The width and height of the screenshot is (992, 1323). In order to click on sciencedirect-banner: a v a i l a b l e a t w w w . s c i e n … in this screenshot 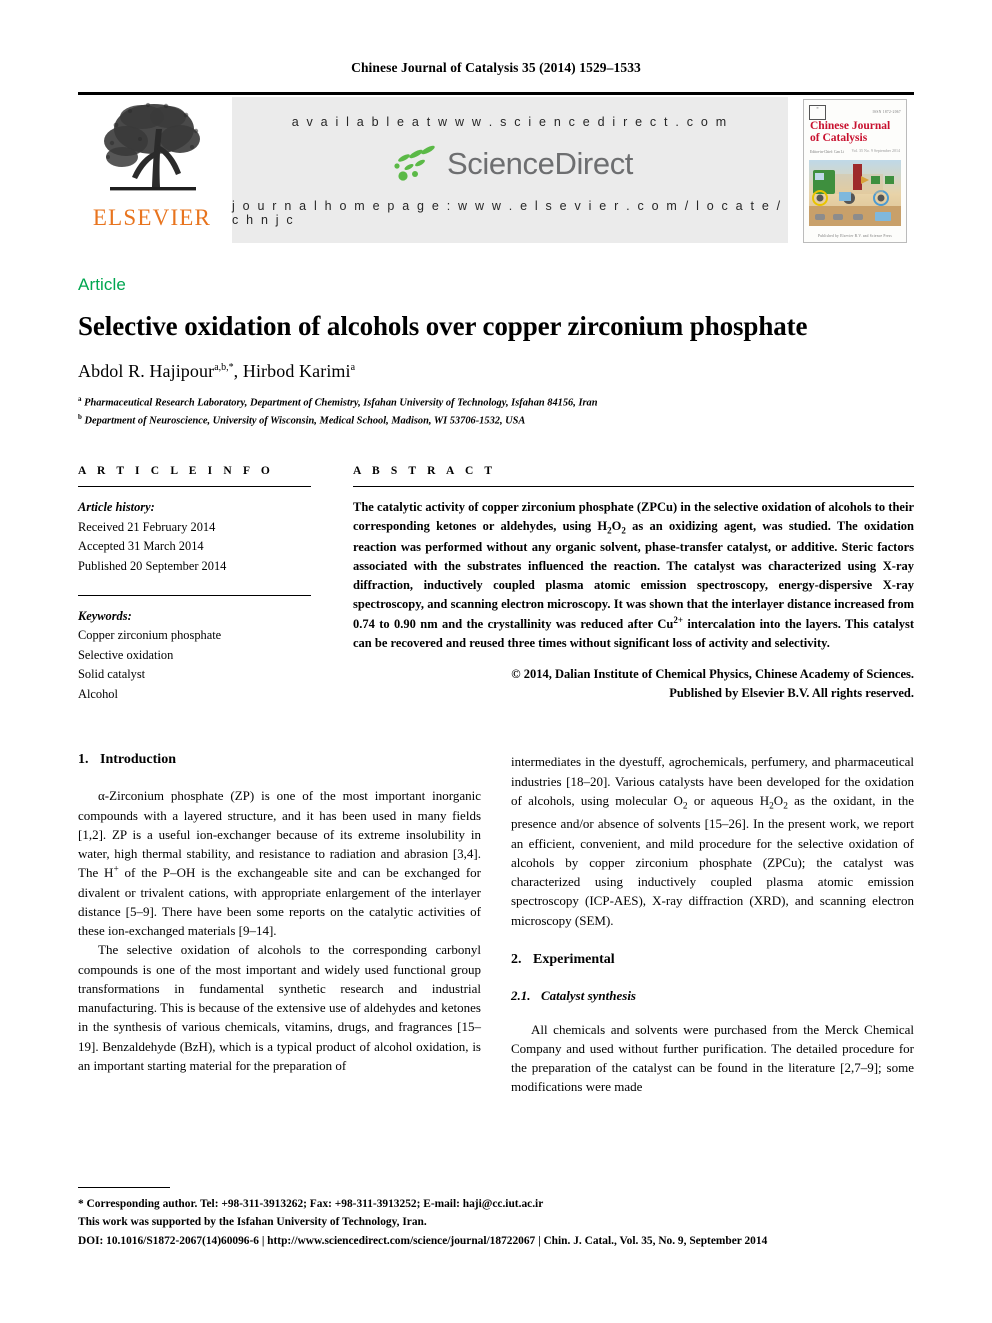, I will do `click(510, 170)`.